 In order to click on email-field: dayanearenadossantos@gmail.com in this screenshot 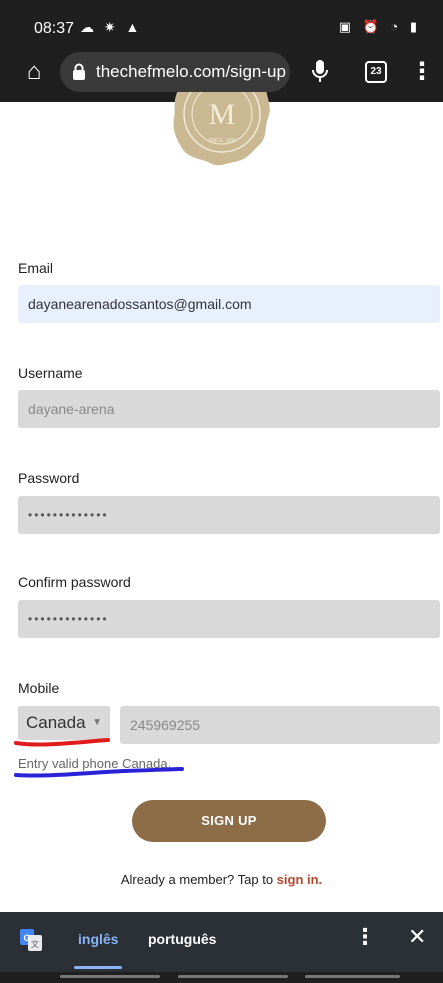, I will do `click(229, 304)`.